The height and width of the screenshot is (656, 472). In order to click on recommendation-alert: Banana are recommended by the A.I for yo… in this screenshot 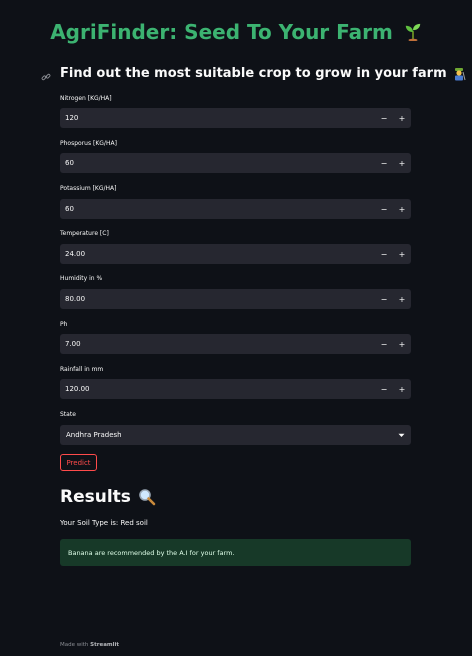, I will do `click(235, 552)`.